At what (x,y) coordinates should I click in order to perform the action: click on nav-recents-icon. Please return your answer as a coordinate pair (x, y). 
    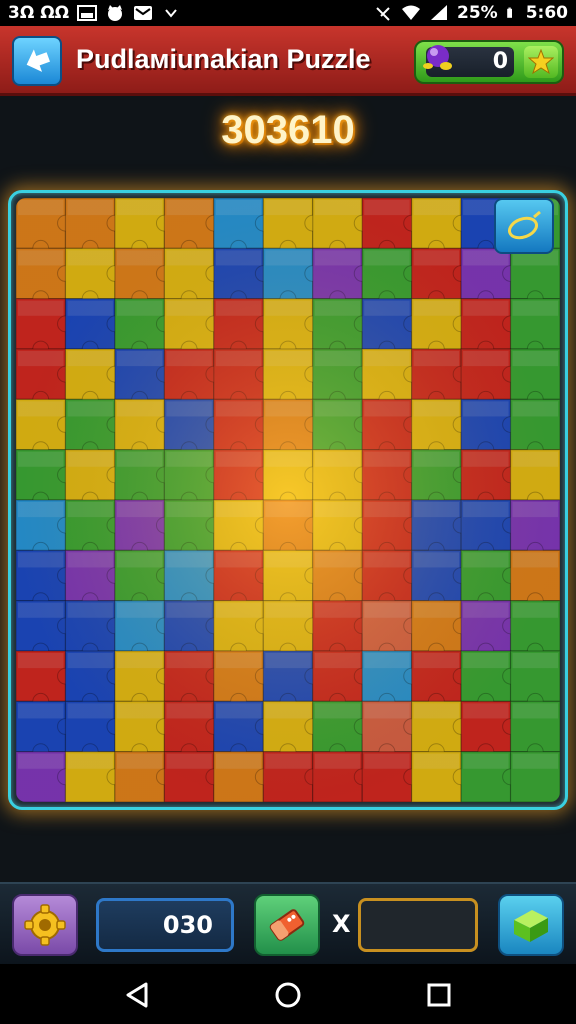
    Looking at the image, I should click on (439, 995).